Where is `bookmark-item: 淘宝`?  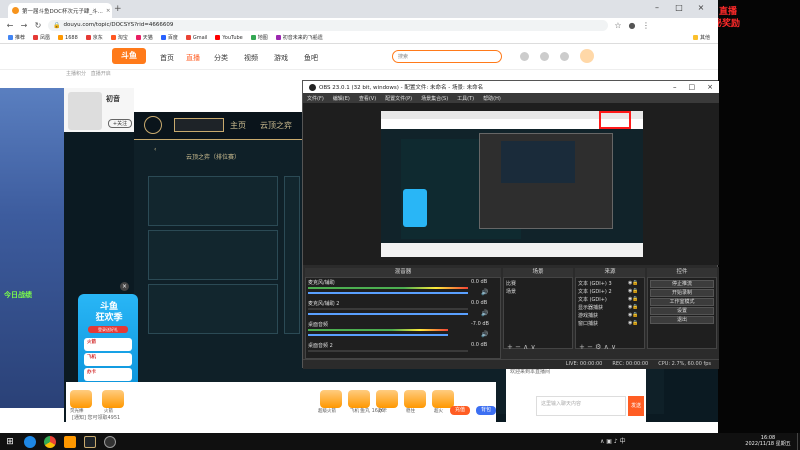 bookmark-item: 淘宝 is located at coordinates (119, 37).